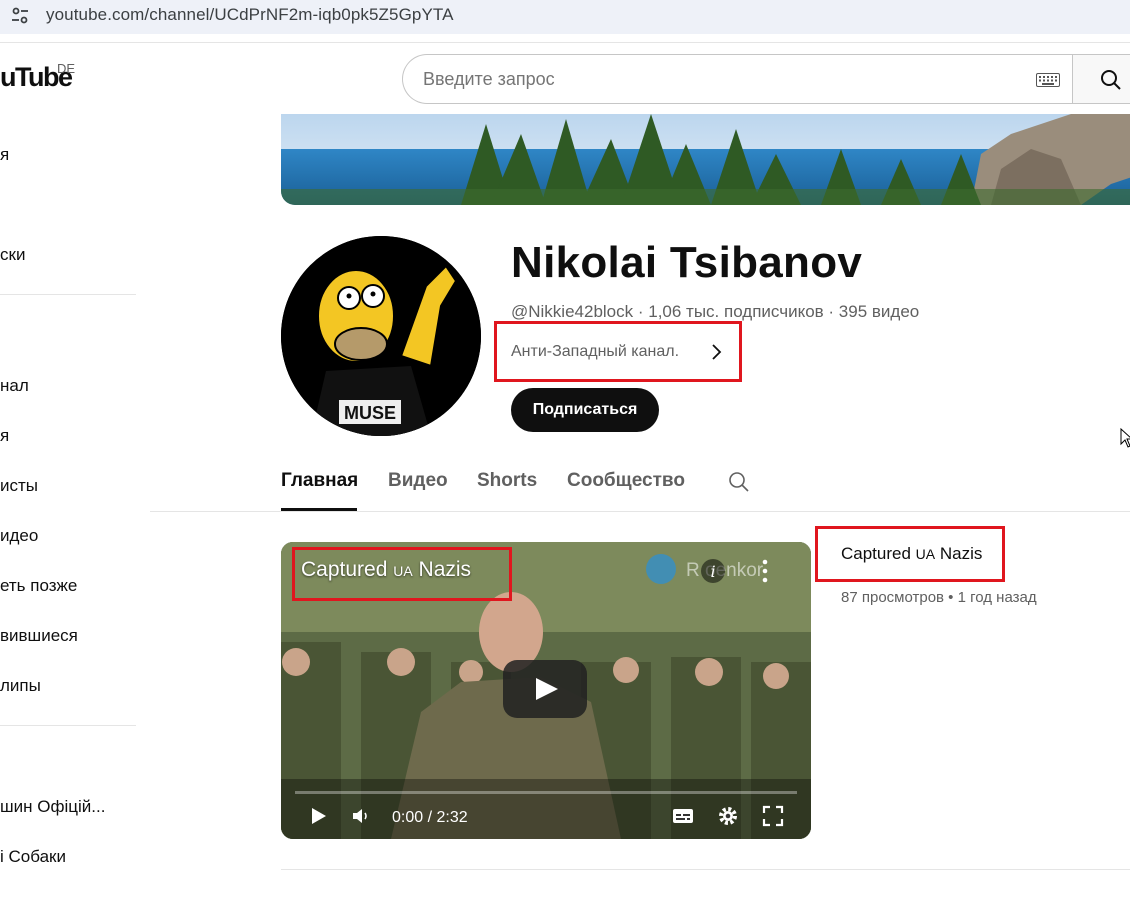 The image size is (1130, 898). What do you see at coordinates (402, 574) in the screenshot?
I see `highlight-box` at bounding box center [402, 574].